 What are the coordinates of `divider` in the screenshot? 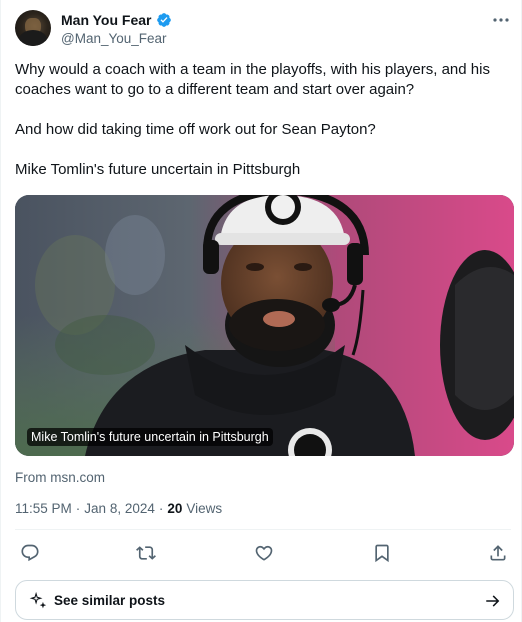 It's located at (263, 529).